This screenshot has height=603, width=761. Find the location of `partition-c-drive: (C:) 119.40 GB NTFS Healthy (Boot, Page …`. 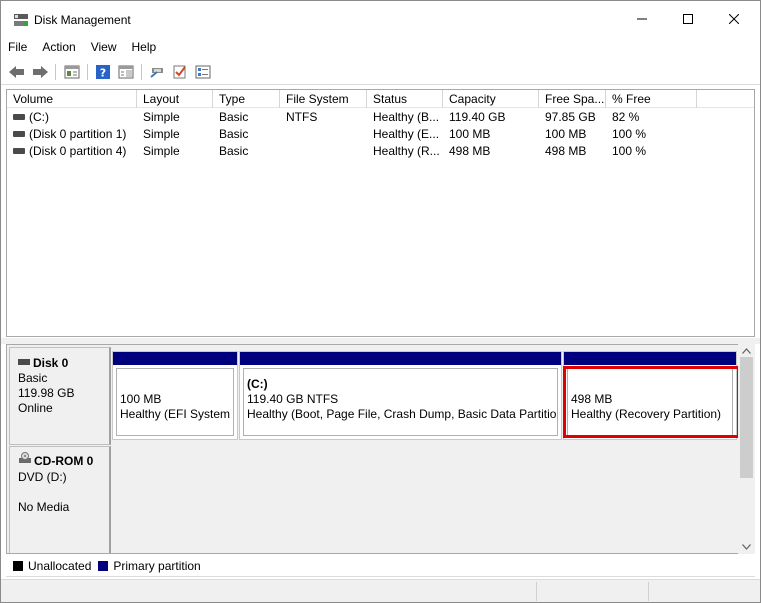

partition-c-drive: (C:) 119.40 GB NTFS Healthy (Boot, Page … is located at coordinates (400, 395).